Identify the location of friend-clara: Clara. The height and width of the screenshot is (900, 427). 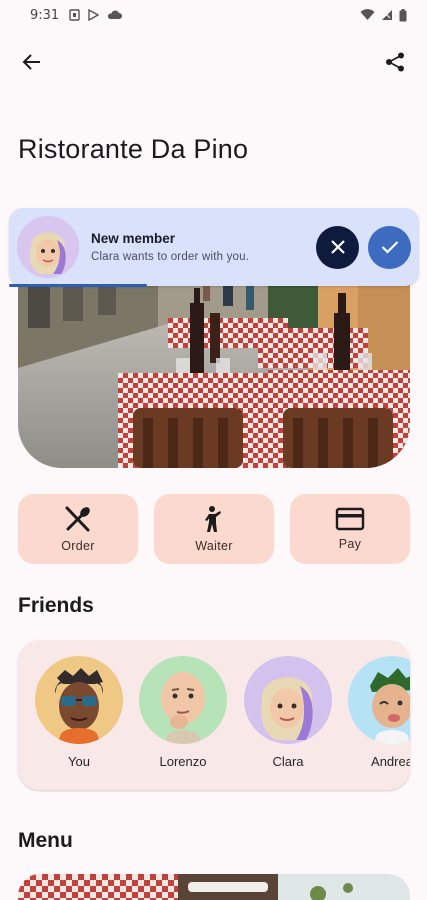
(288, 712).